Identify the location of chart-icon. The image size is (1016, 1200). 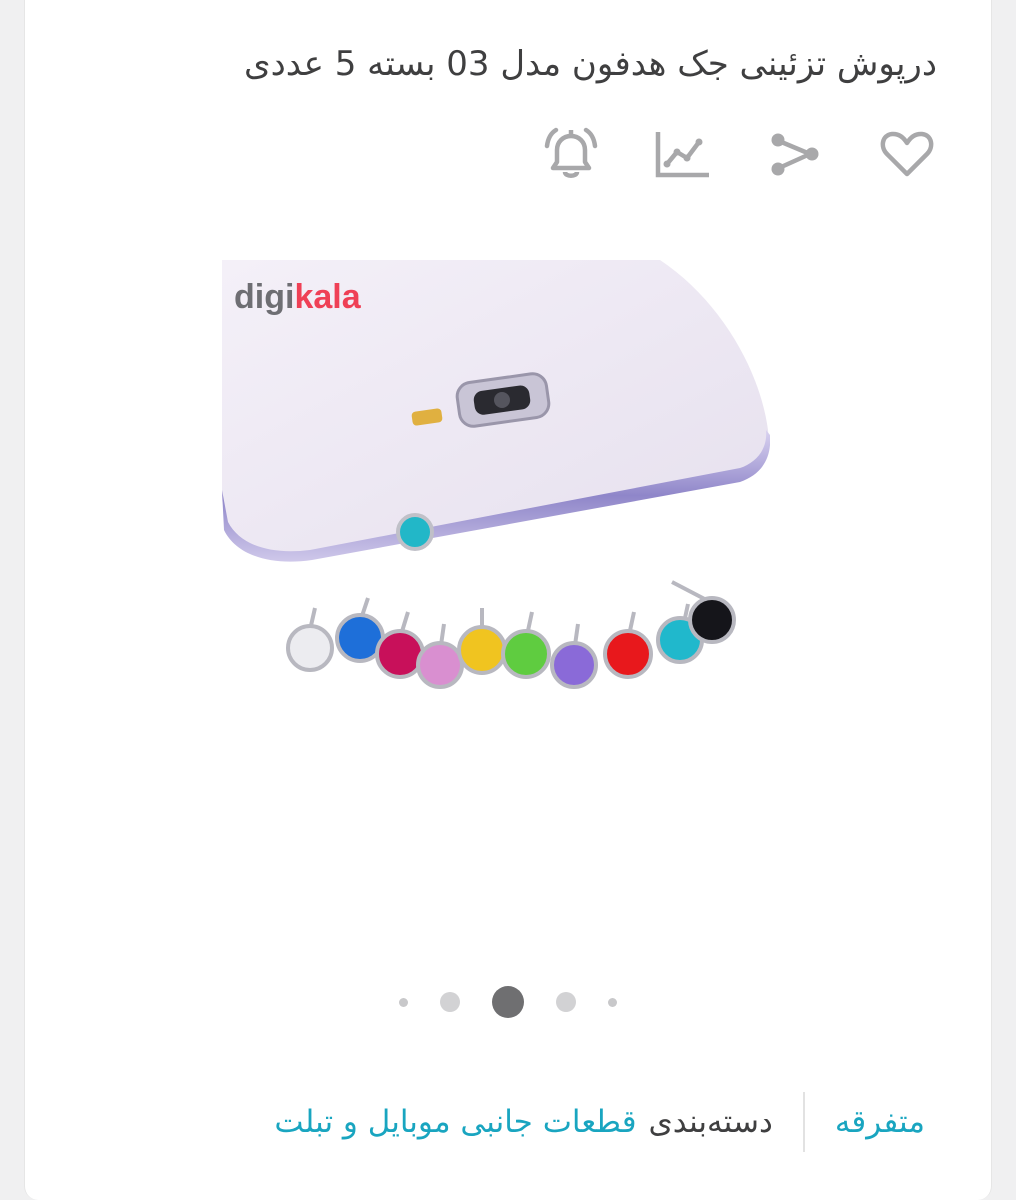
(682, 155).